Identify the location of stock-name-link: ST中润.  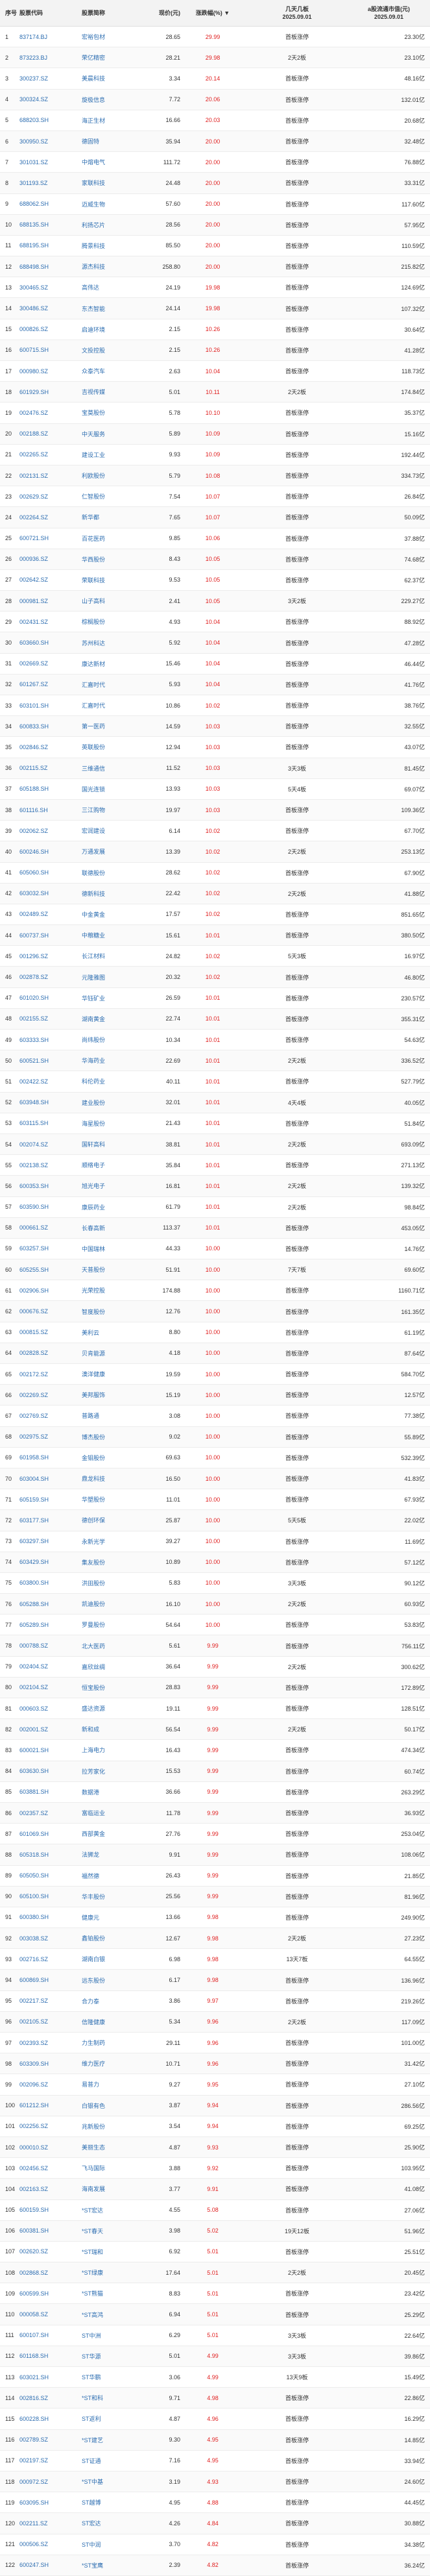
(110, 2544).